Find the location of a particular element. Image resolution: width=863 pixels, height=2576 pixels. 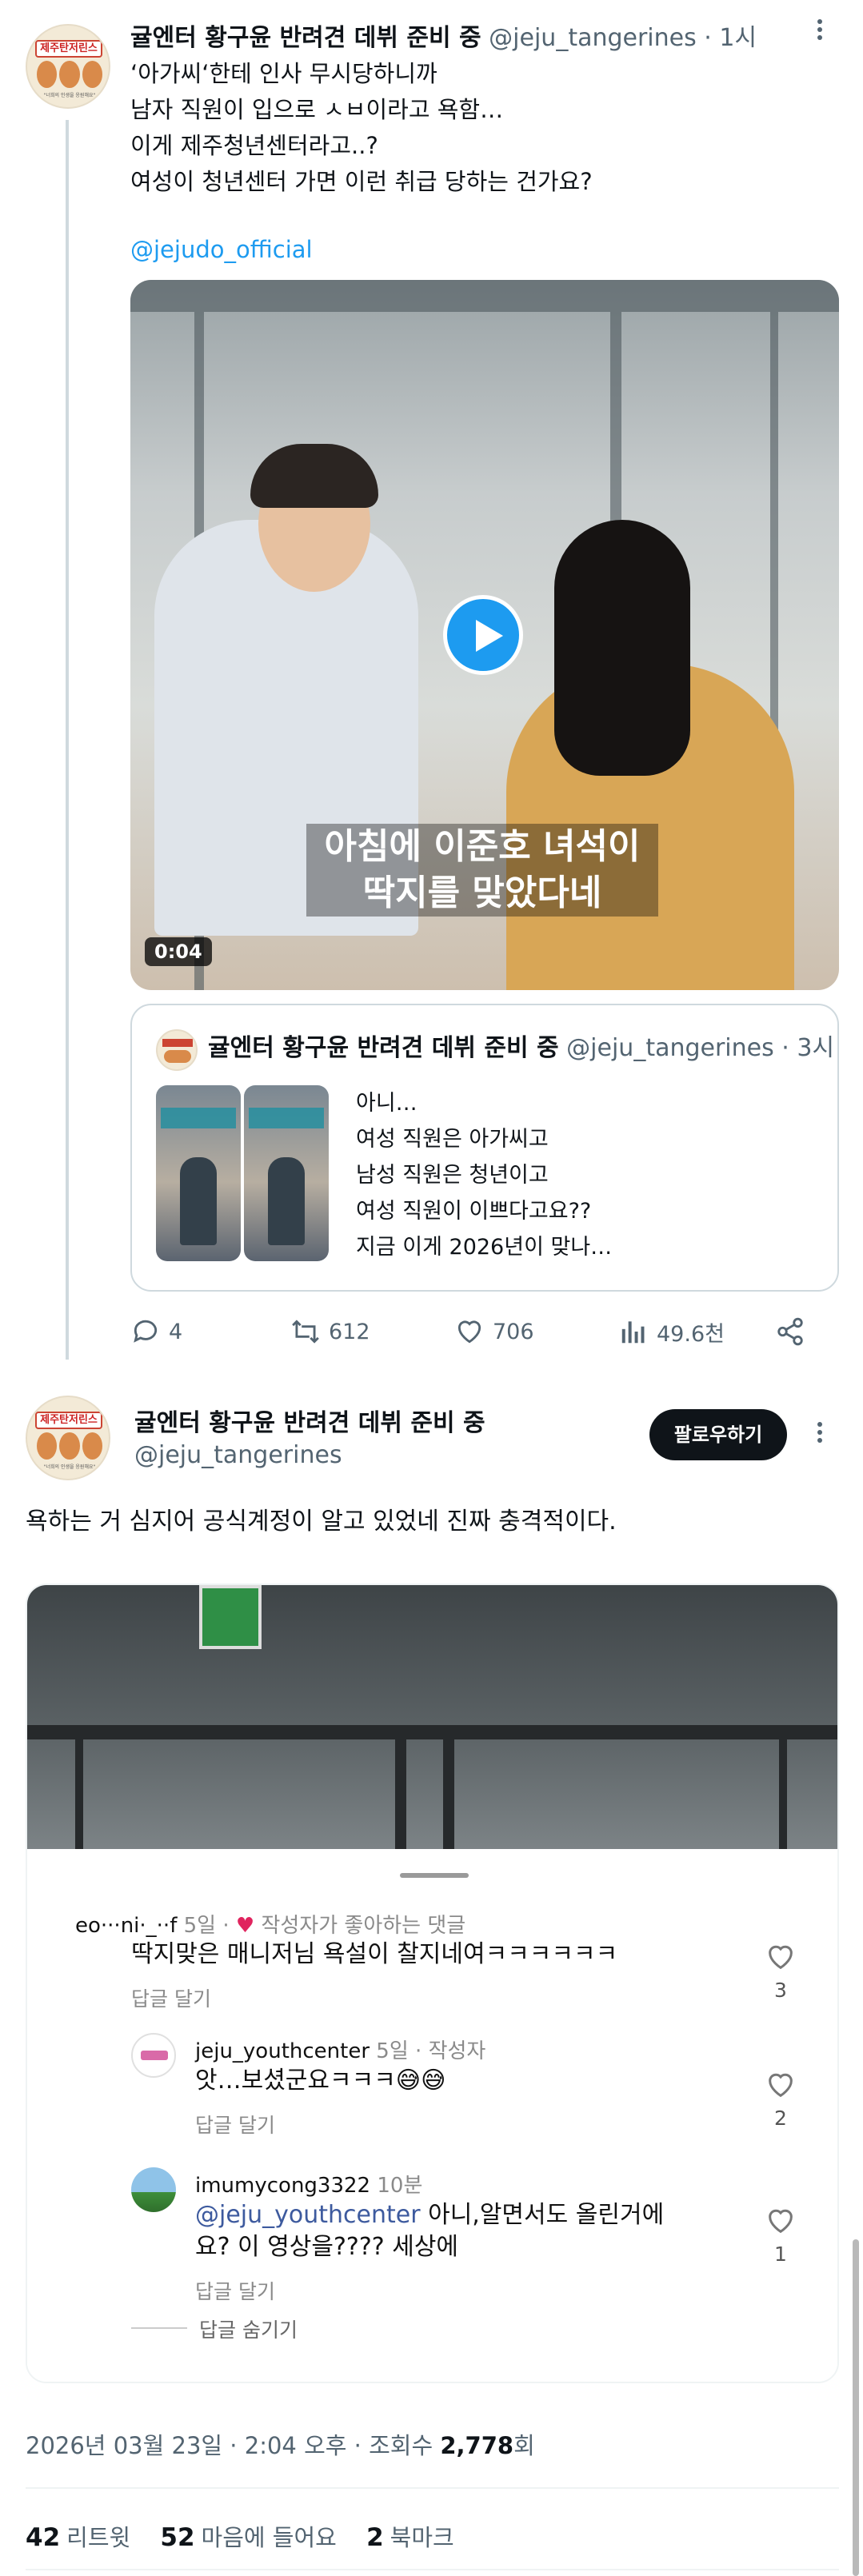

avatar: 제주탄저린스 "너희의 인생을 응원해요" is located at coordinates (68, 66).